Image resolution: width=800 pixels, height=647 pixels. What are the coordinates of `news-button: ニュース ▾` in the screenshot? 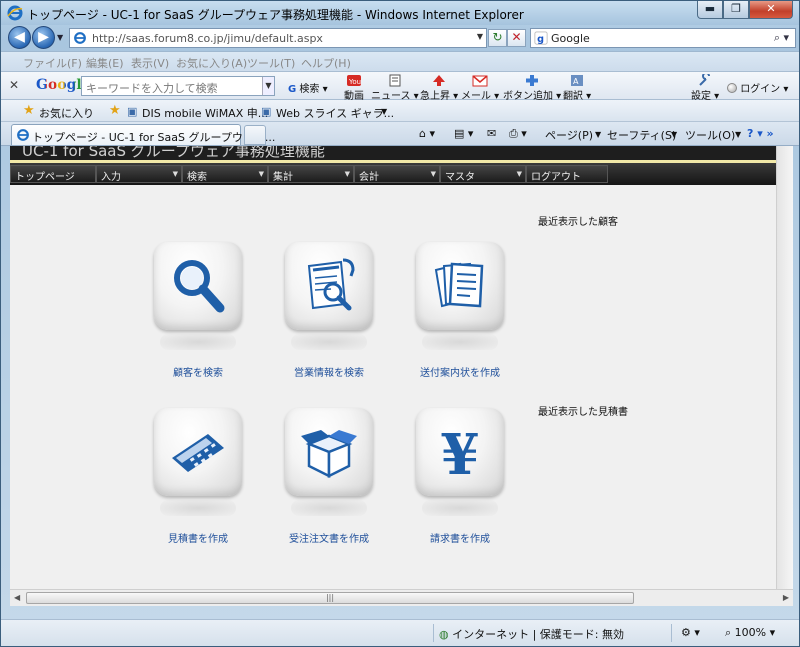 It's located at (395, 88).